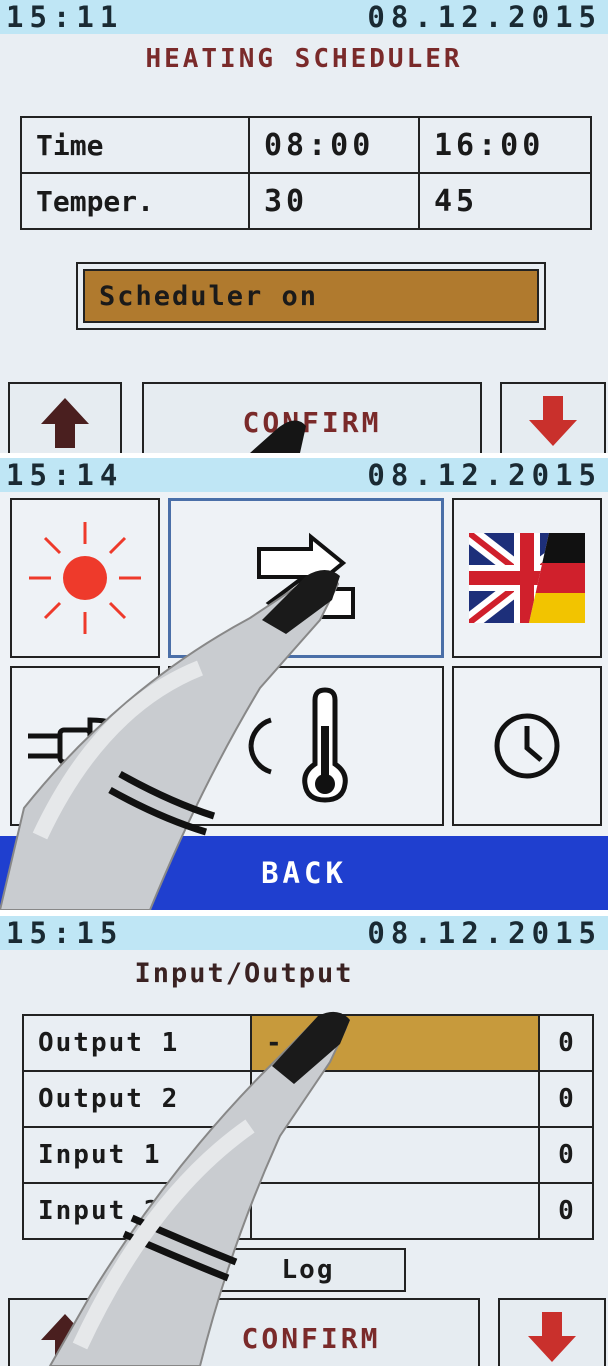  I want to click on output-2-label-cell: Output 2, so click(137, 1099).